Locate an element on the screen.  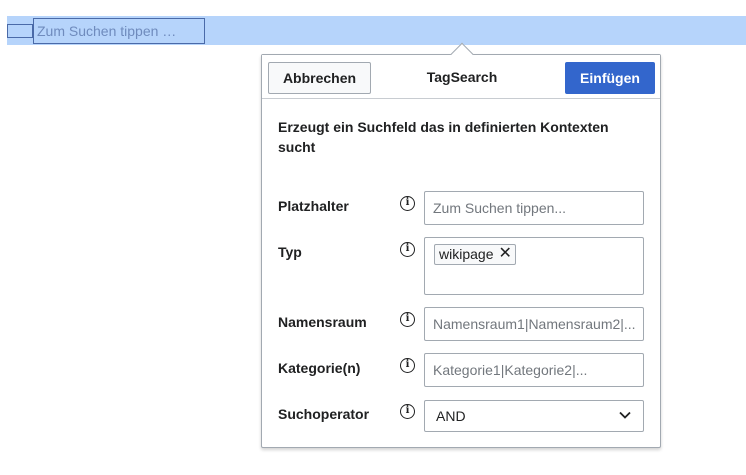
chevron-down-icon is located at coordinates (625, 415).